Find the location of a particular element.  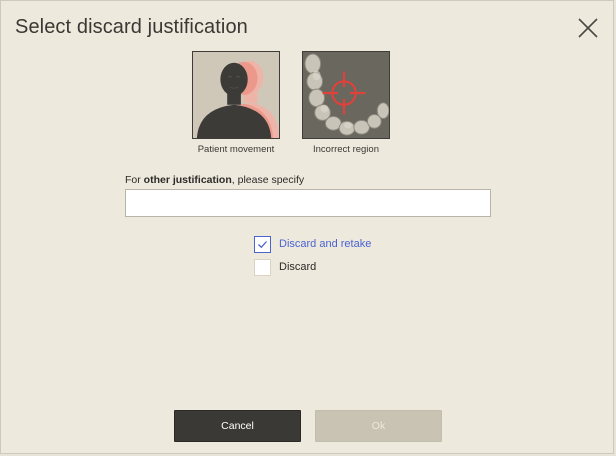

discard-label: Discard is located at coordinates (297, 267).